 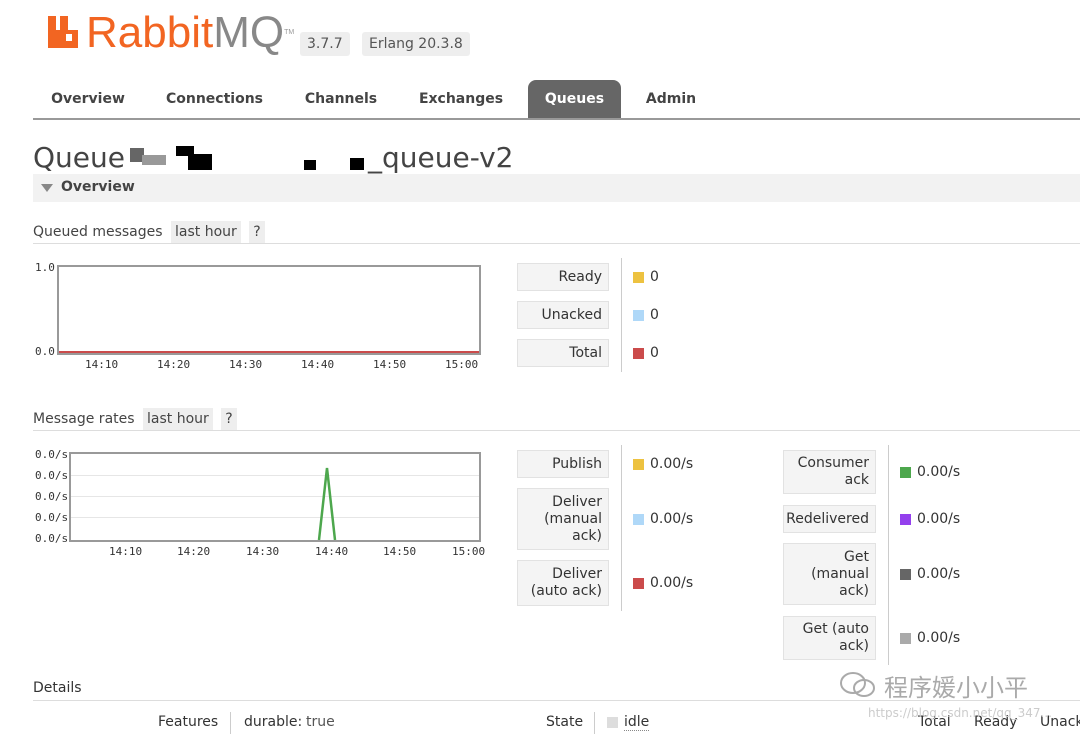 What do you see at coordinates (637, 722) in the screenshot?
I see `state-value: idle` at bounding box center [637, 722].